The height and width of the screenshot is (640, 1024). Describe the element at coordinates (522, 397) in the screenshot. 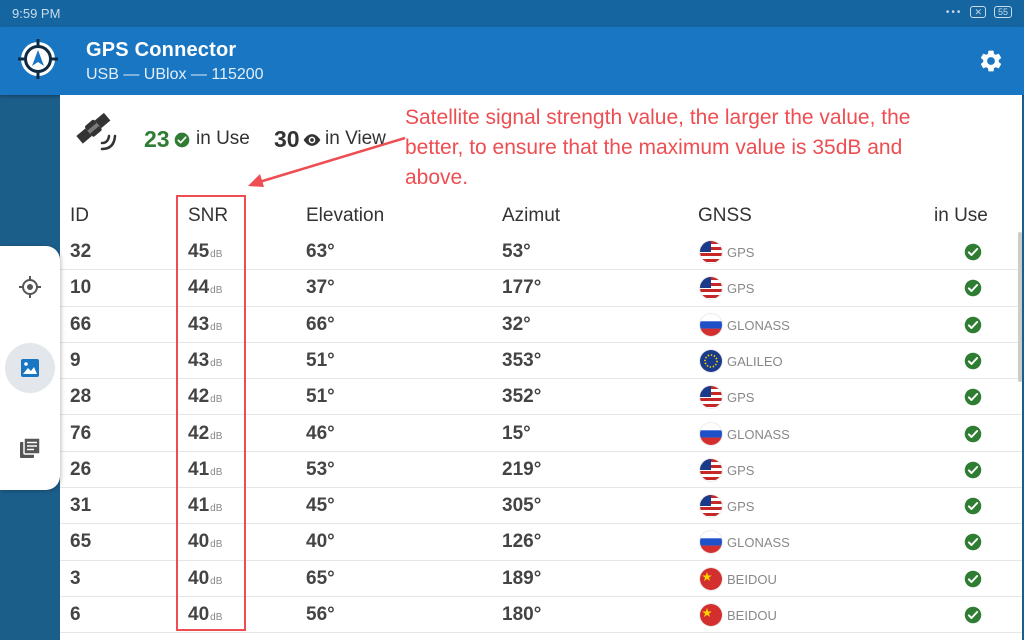

I see `cell-azimut: 352°` at that location.